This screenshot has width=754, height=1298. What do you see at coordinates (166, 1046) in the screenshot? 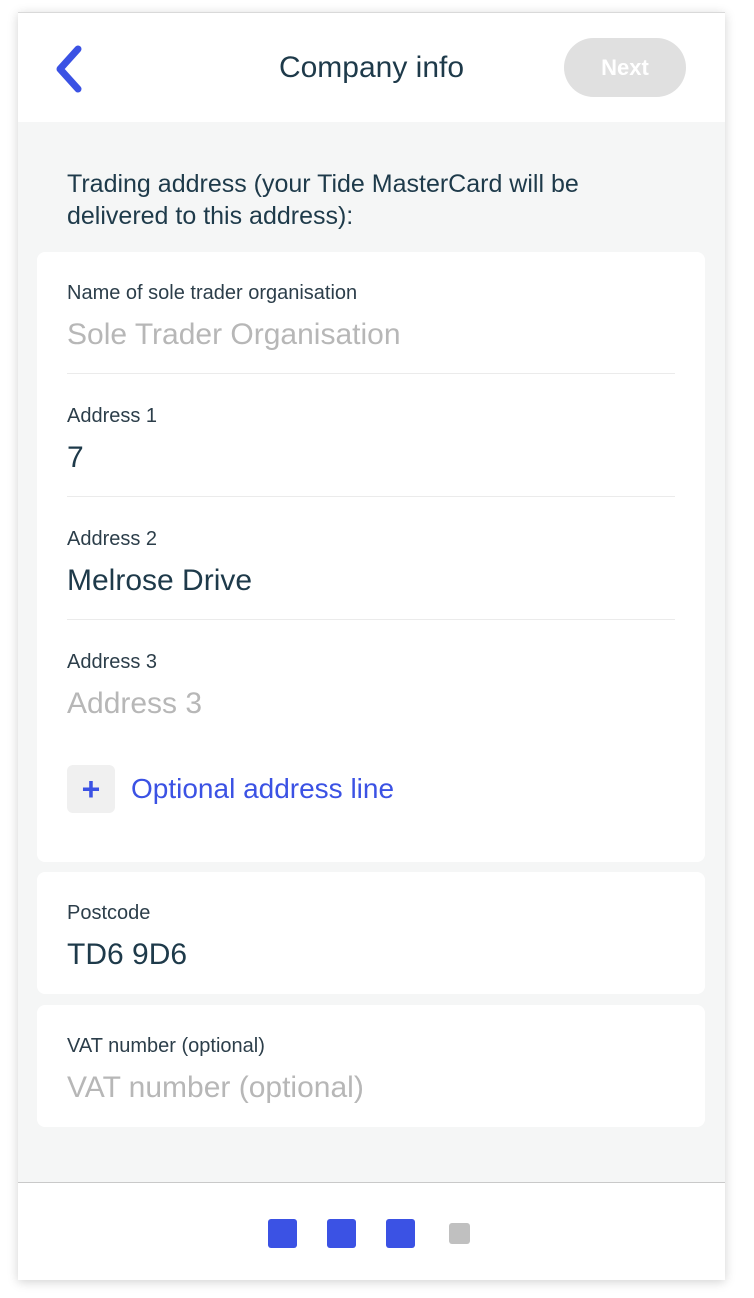
I see `vat-label: VAT number (optional)` at bounding box center [166, 1046].